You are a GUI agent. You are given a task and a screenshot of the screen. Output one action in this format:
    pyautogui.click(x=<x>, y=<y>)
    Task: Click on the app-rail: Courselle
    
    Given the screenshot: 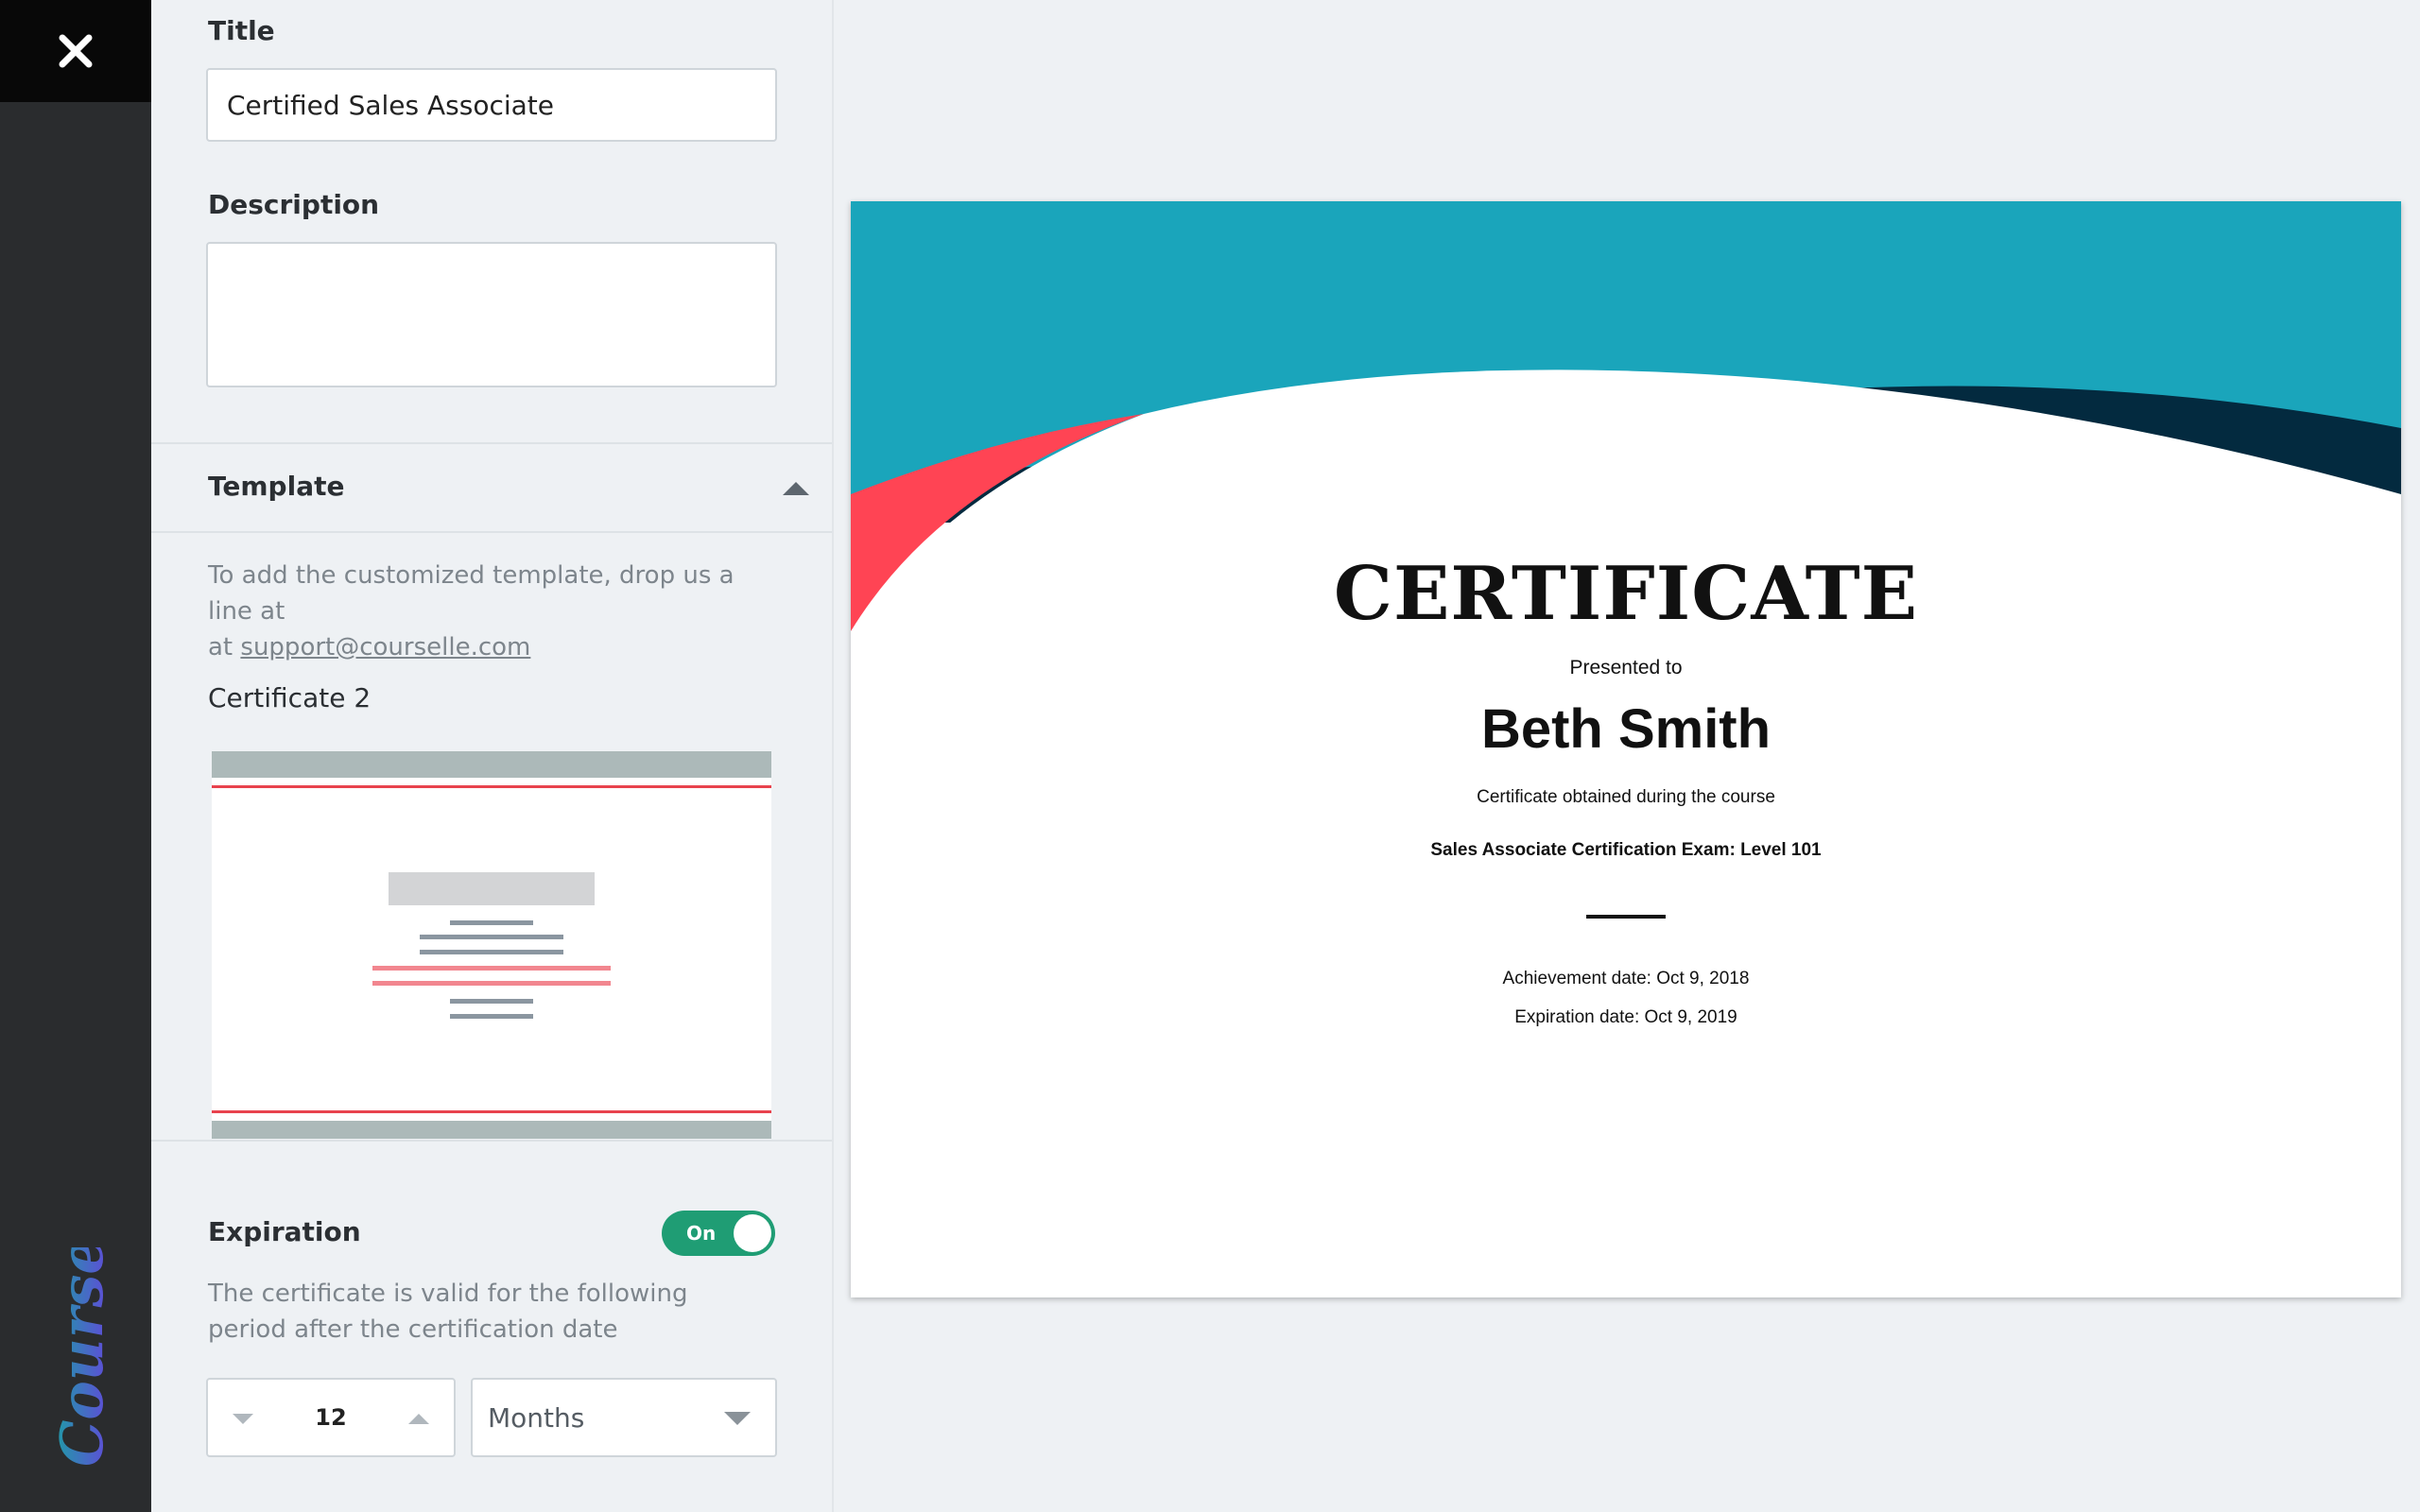 What is the action you would take?
    pyautogui.click(x=75, y=756)
    